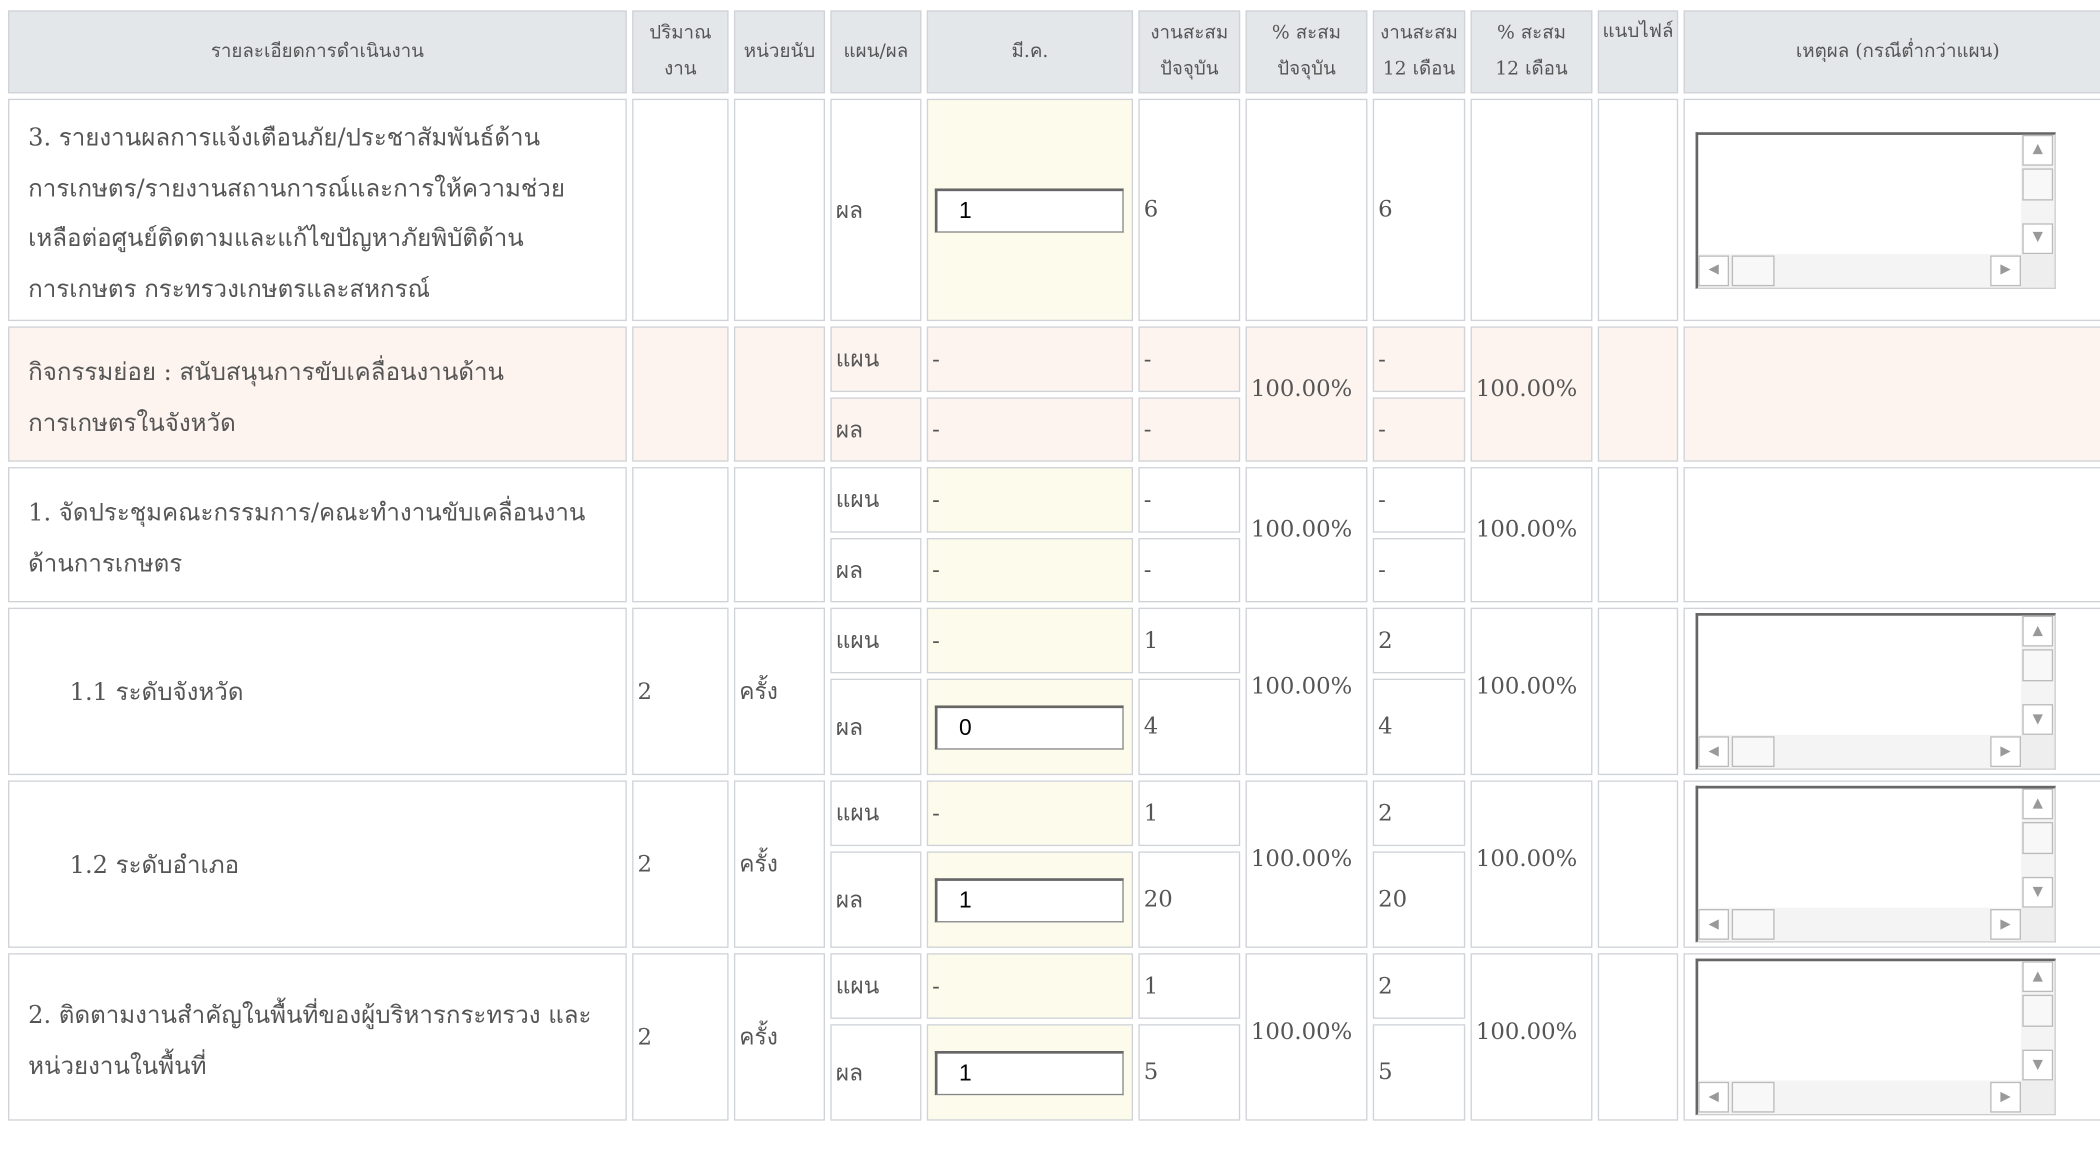  I want to click on activity-attach, so click(1638, 394).